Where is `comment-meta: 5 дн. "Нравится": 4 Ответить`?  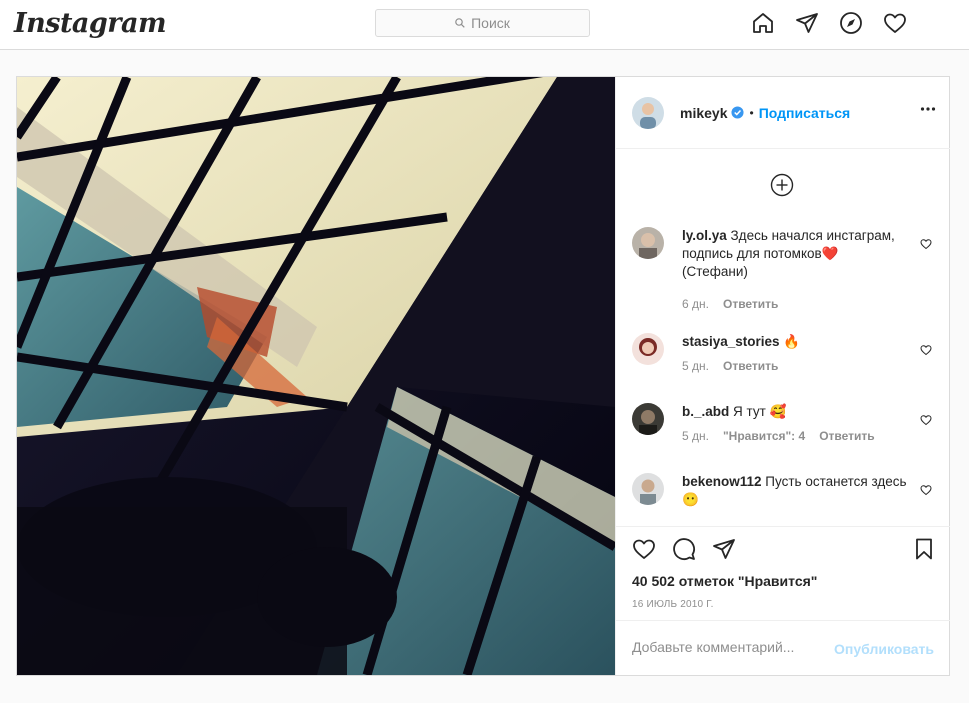
comment-meta: 5 дн. "Нравится": 4 Ответить is located at coordinates (785, 436).